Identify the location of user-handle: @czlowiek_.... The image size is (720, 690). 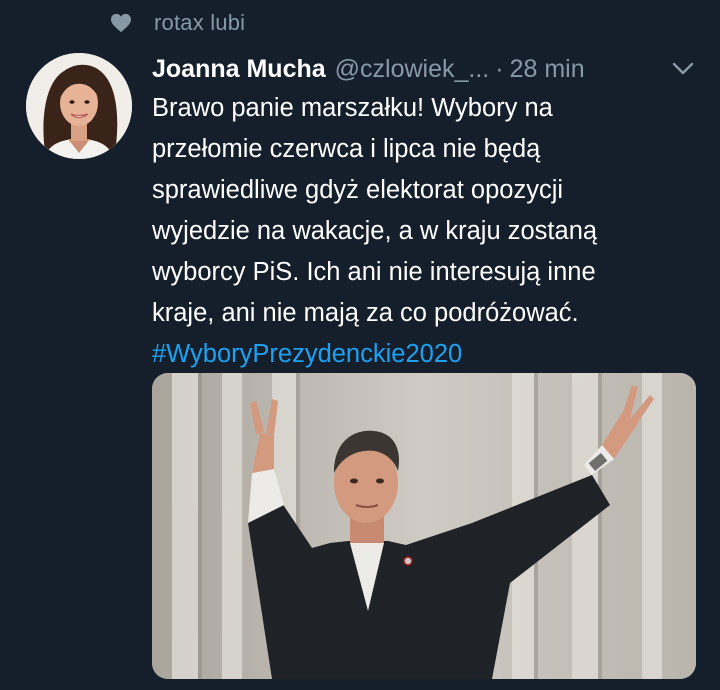
(412, 69).